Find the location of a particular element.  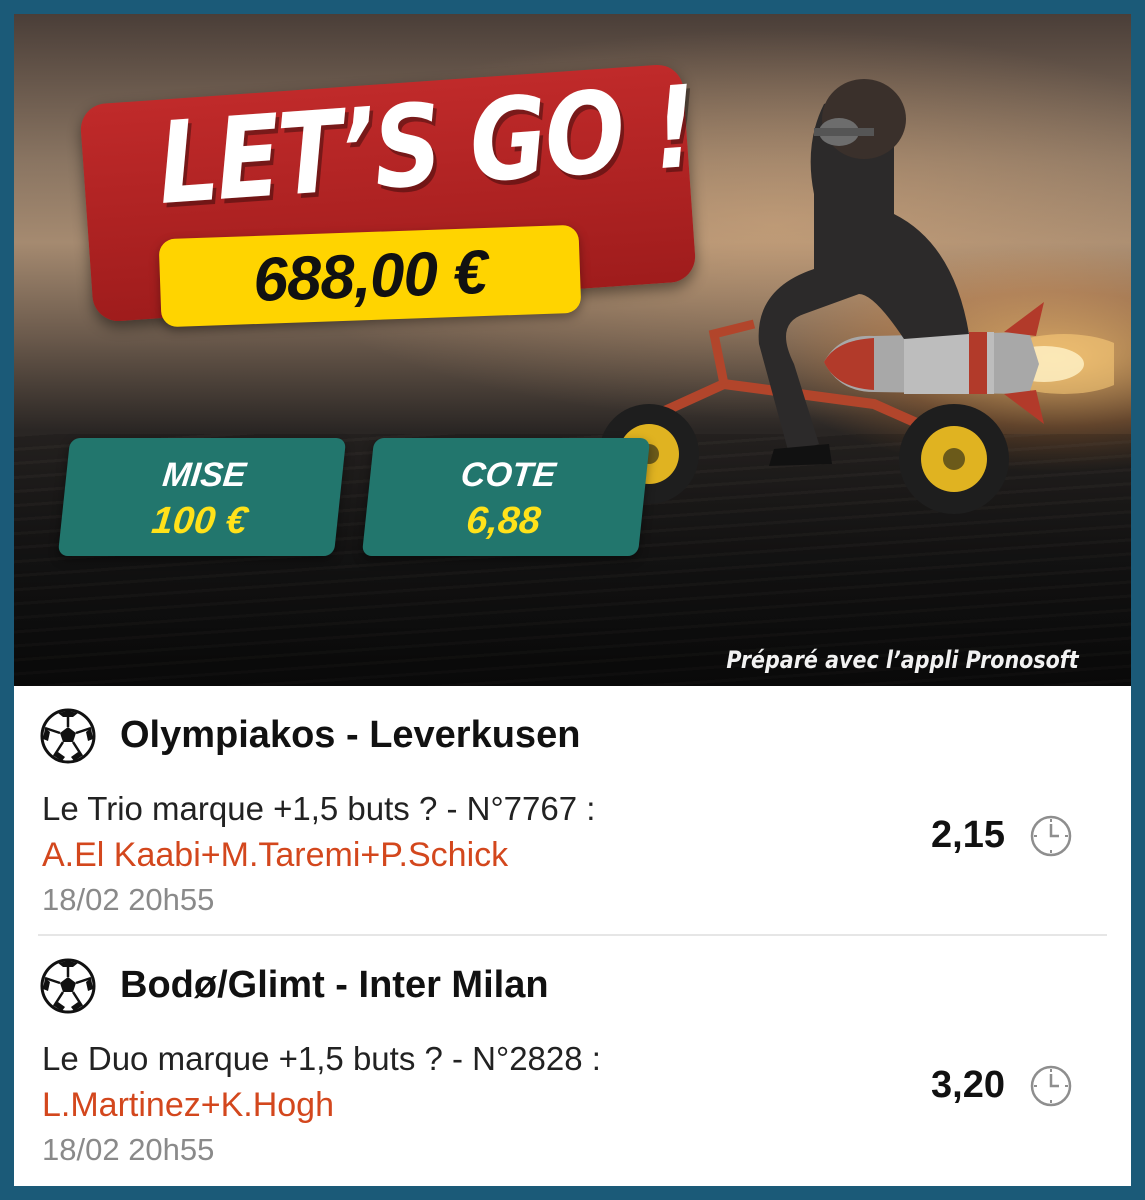

match-title: Olympiakos - Leverkusen is located at coordinates (350, 735).